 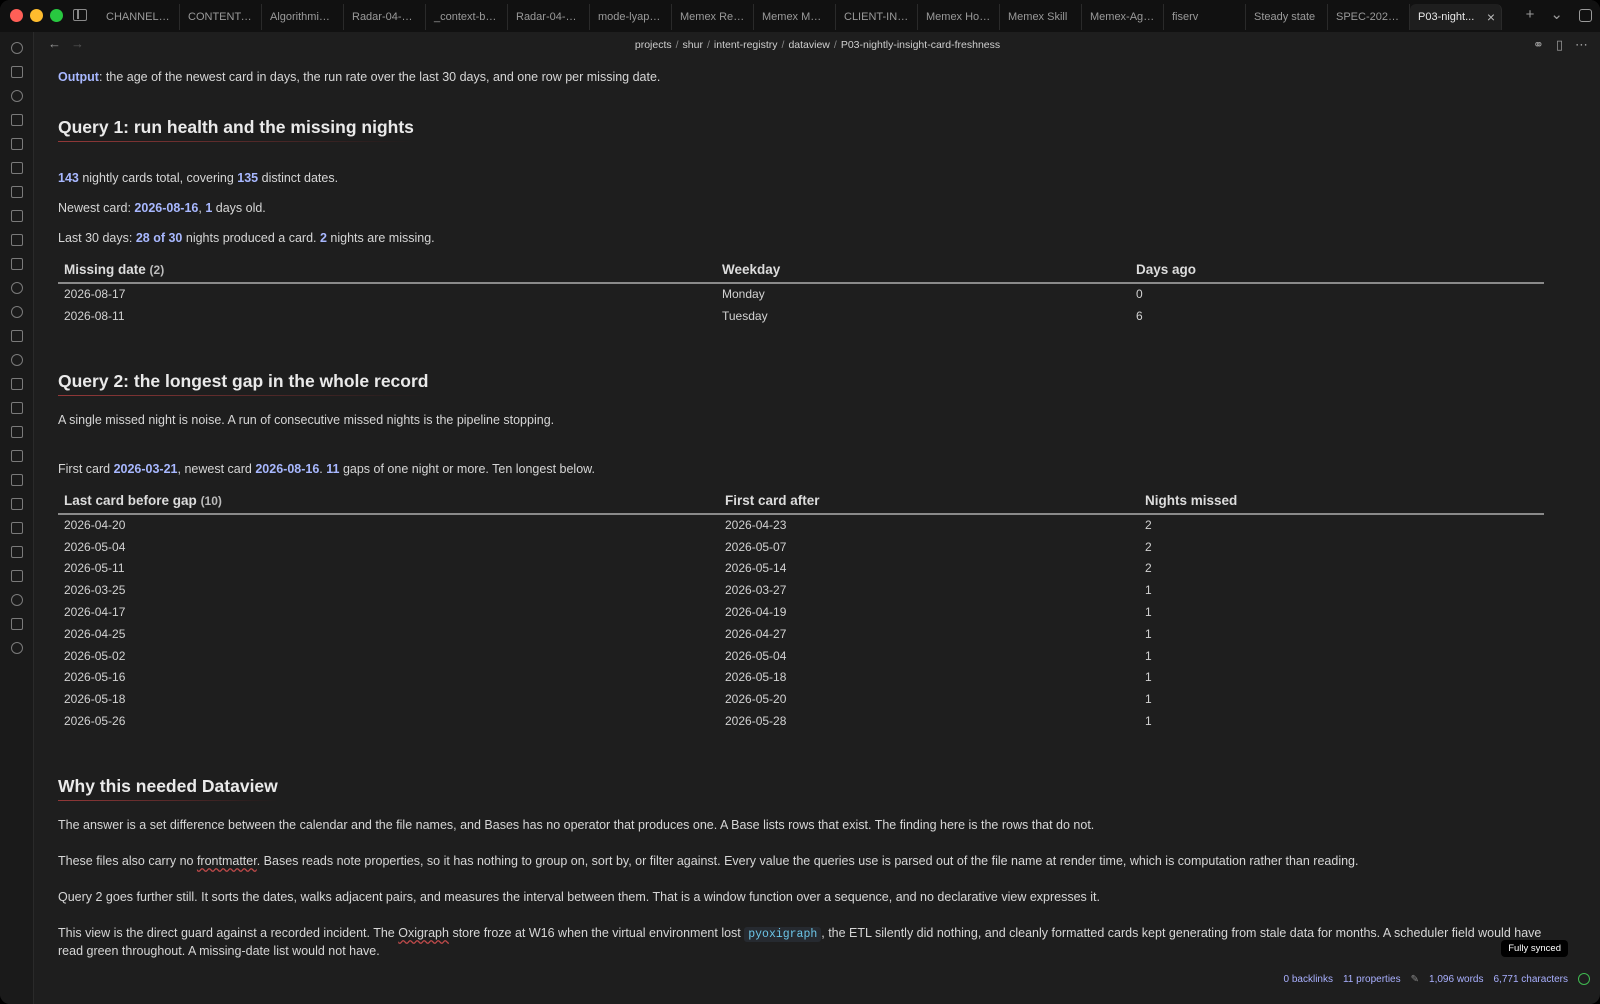 I want to click on sidebar-toggle-icon, so click(x=80, y=15).